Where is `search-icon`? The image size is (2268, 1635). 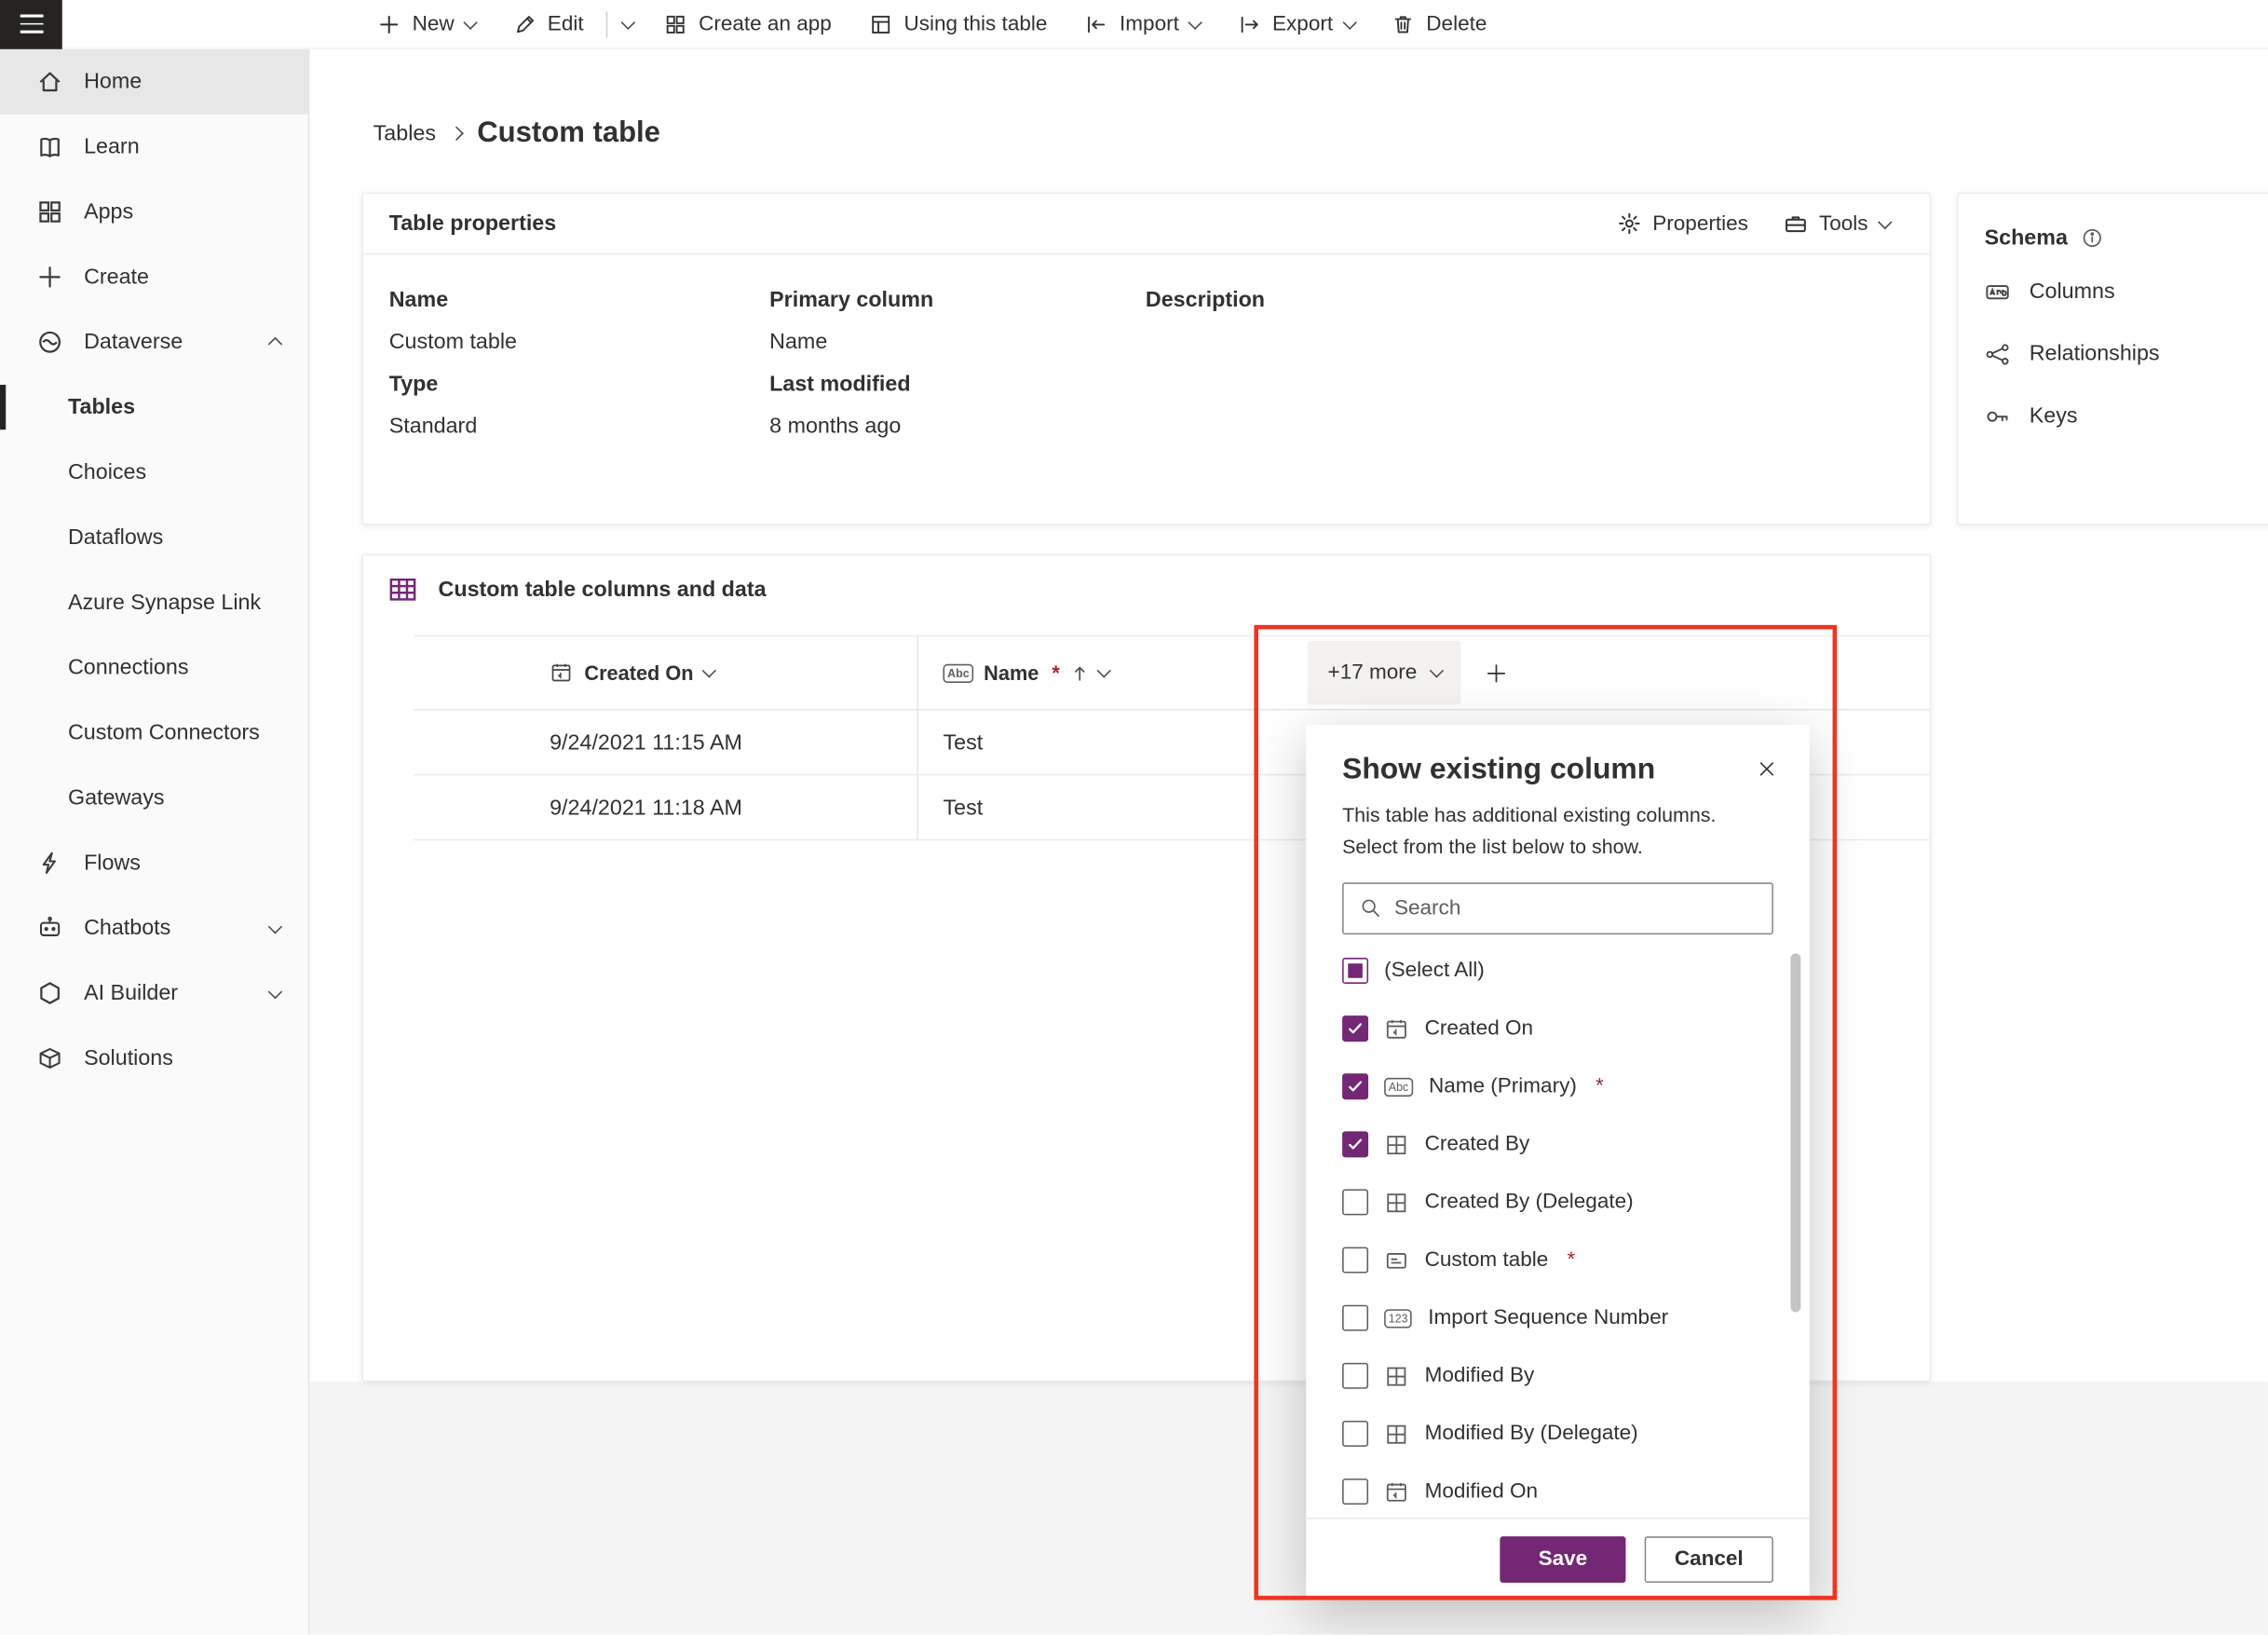
search-icon is located at coordinates (1370, 908).